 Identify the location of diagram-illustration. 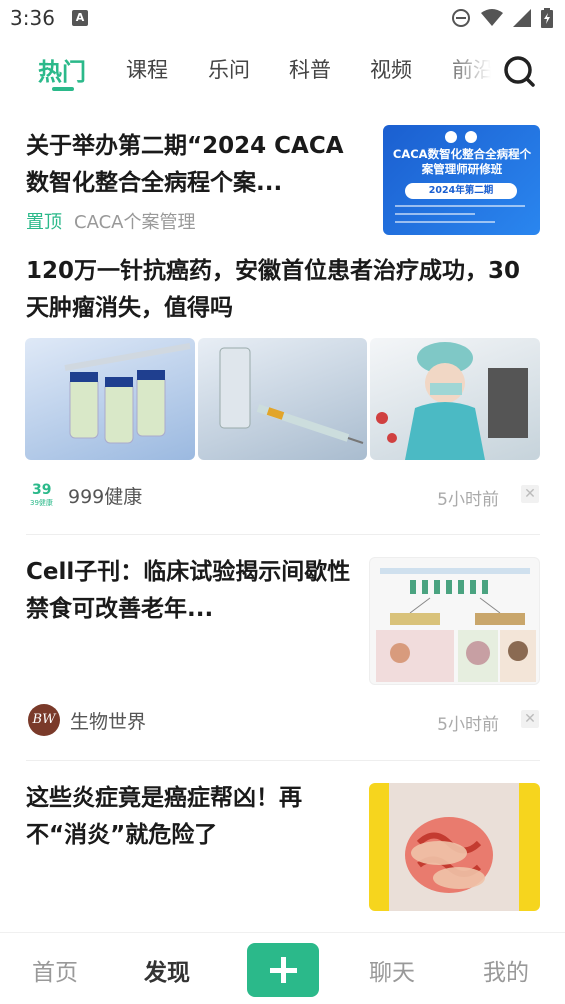
(456, 625).